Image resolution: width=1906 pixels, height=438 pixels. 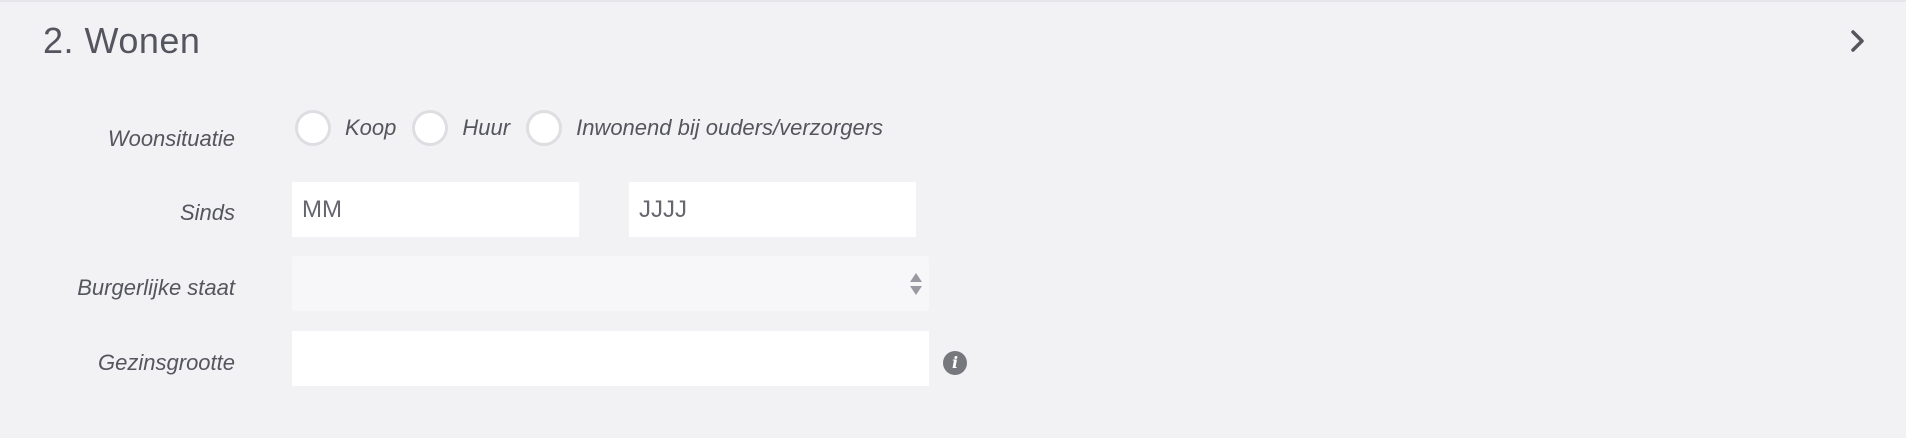 What do you see at coordinates (544, 128) in the screenshot?
I see `radio-inwonend-circle` at bounding box center [544, 128].